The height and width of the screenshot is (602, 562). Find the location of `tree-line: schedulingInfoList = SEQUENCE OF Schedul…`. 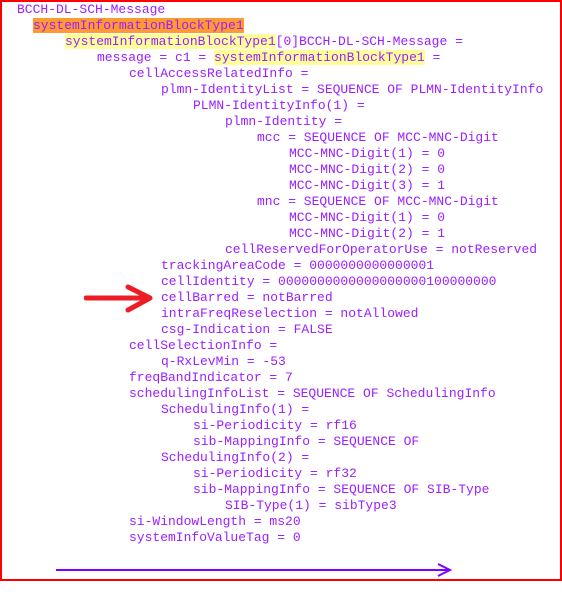

tree-line: schedulingInfoList = SEQUENCE OF Schedul… is located at coordinates (280, 394).